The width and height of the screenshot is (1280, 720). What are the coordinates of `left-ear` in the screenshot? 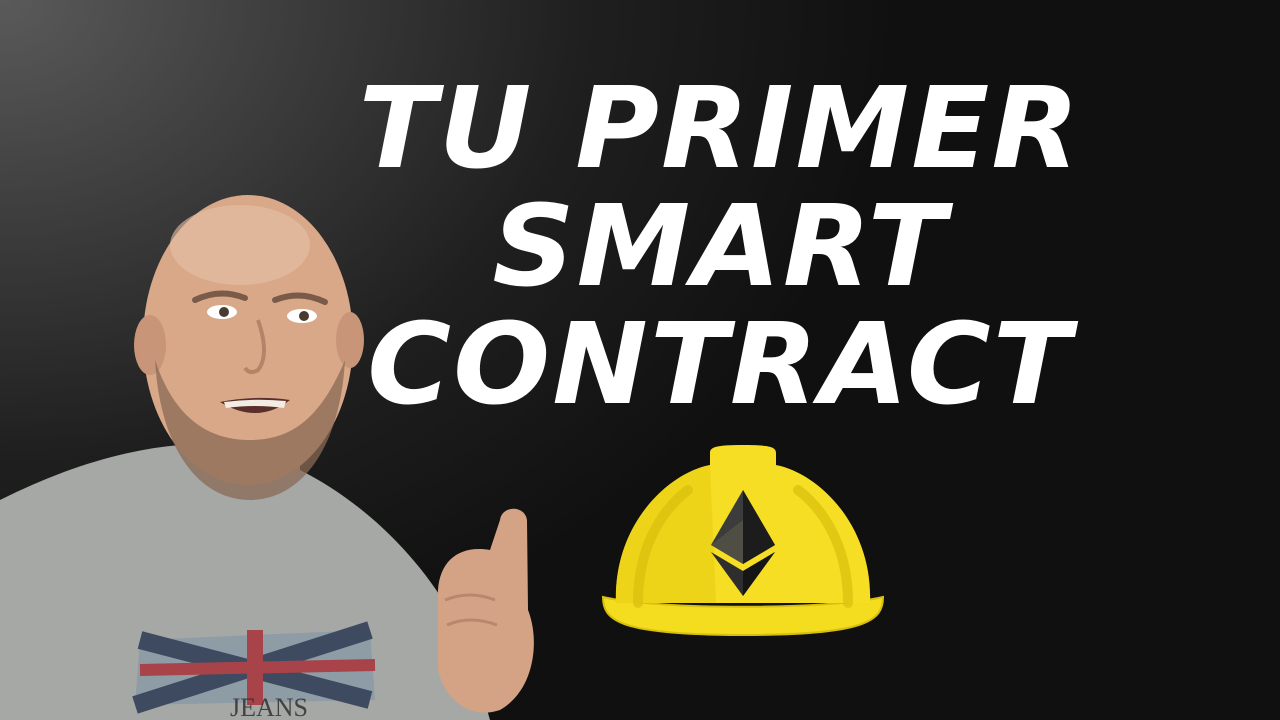 It's located at (150, 345).